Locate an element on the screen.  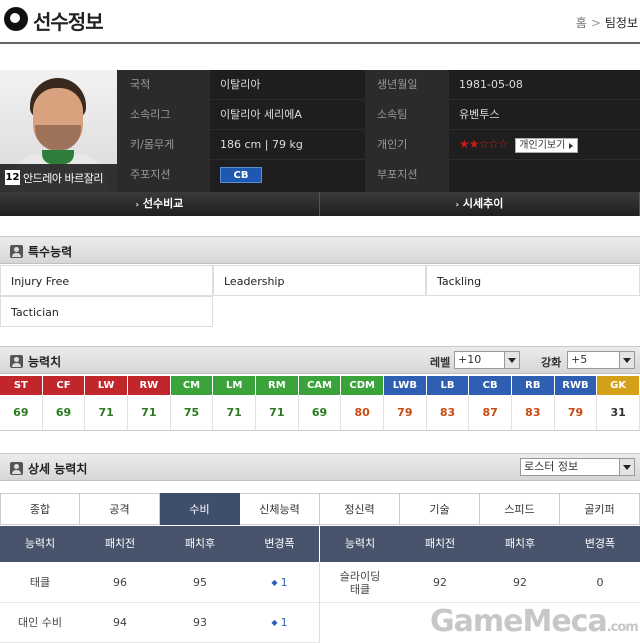
position-header-cf: CF is located at coordinates (64, 385).